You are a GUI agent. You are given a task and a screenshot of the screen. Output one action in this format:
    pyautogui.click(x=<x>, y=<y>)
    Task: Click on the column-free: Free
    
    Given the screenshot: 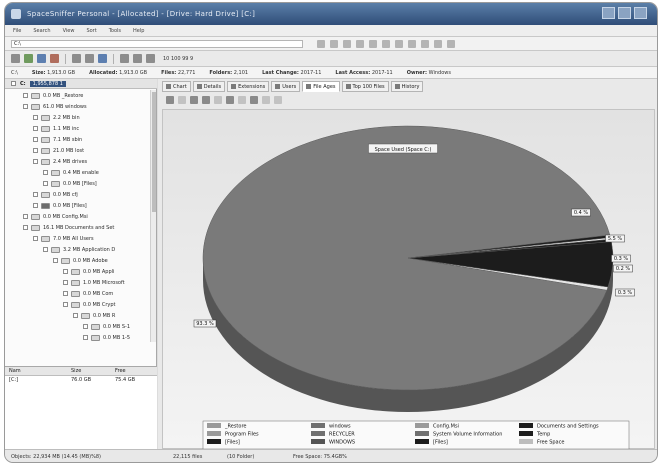 What is the action you would take?
    pyautogui.click(x=131, y=371)
    